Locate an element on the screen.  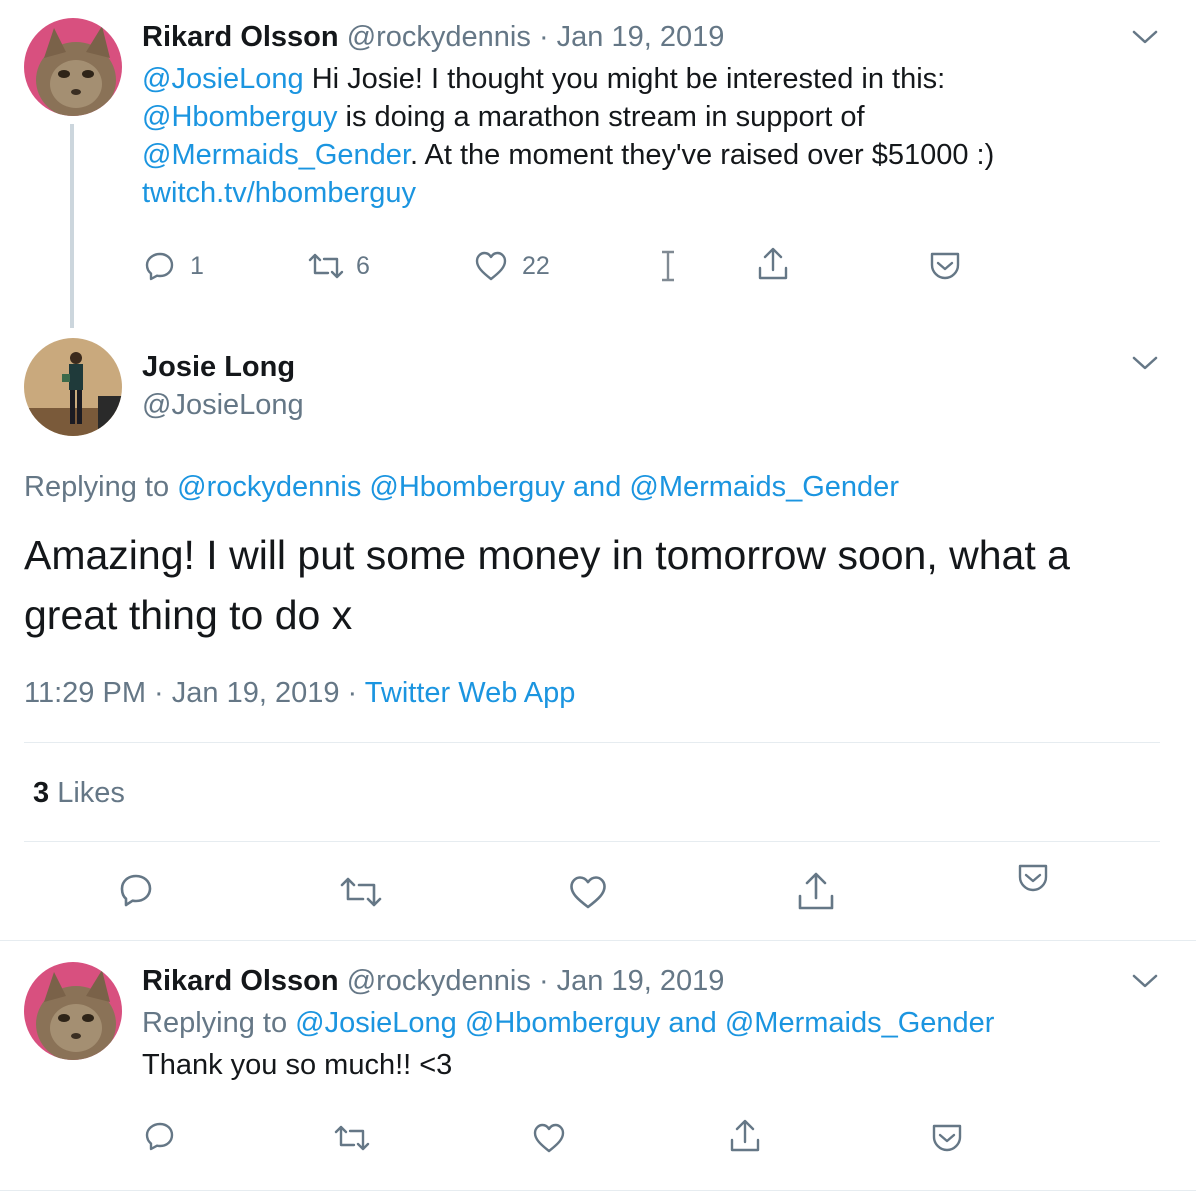
likes-stat: 3 Likes is located at coordinates (79, 793).